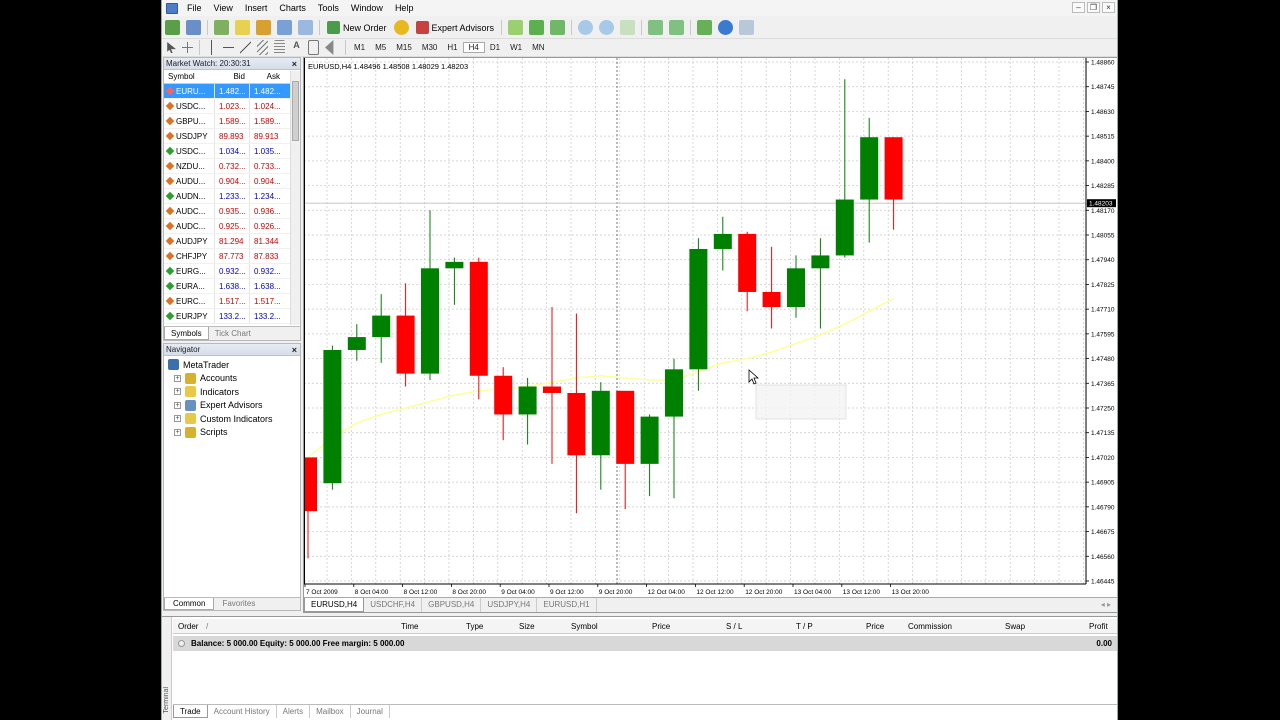 The width and height of the screenshot is (1280, 720). I want to click on periods-icon, so click(726, 27).